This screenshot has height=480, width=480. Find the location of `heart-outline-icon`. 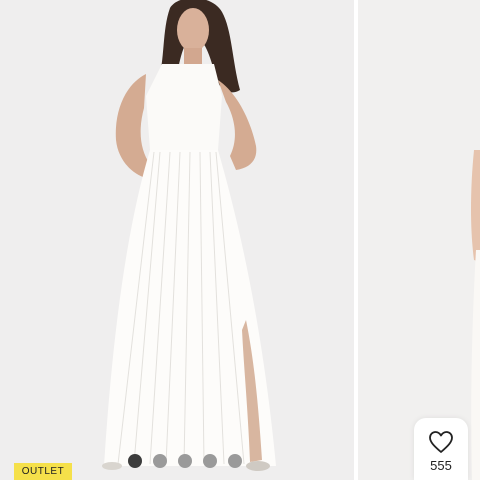

heart-outline-icon is located at coordinates (441, 442).